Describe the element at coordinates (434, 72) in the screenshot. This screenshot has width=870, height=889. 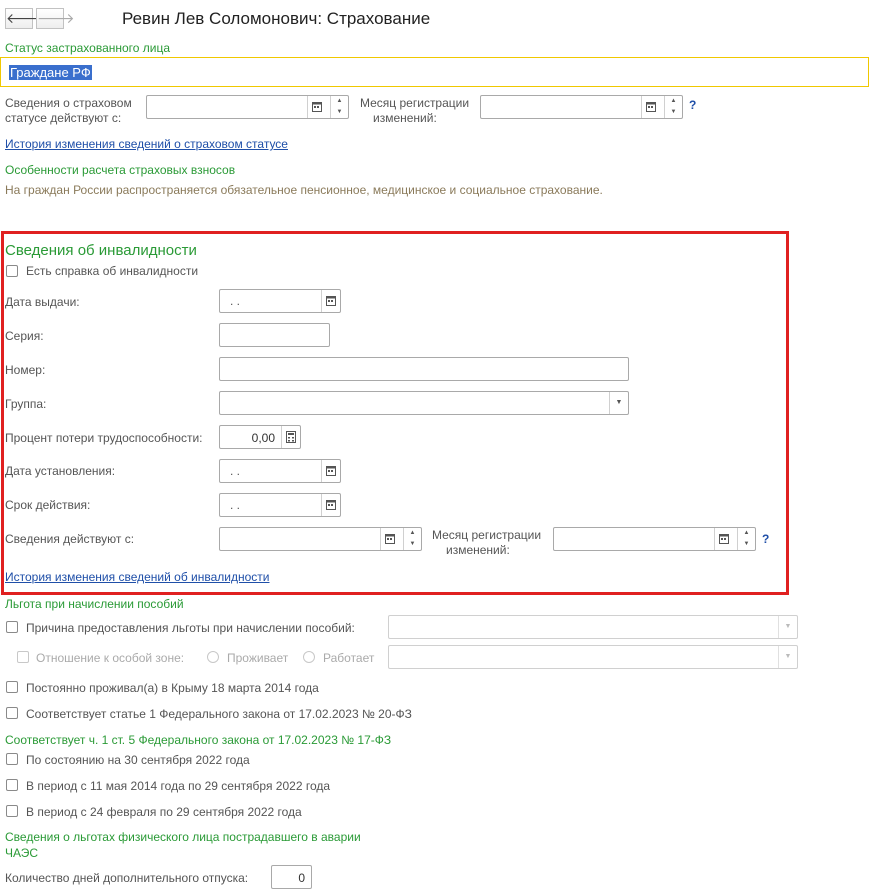
I see `status-field: Граждане РФ` at that location.